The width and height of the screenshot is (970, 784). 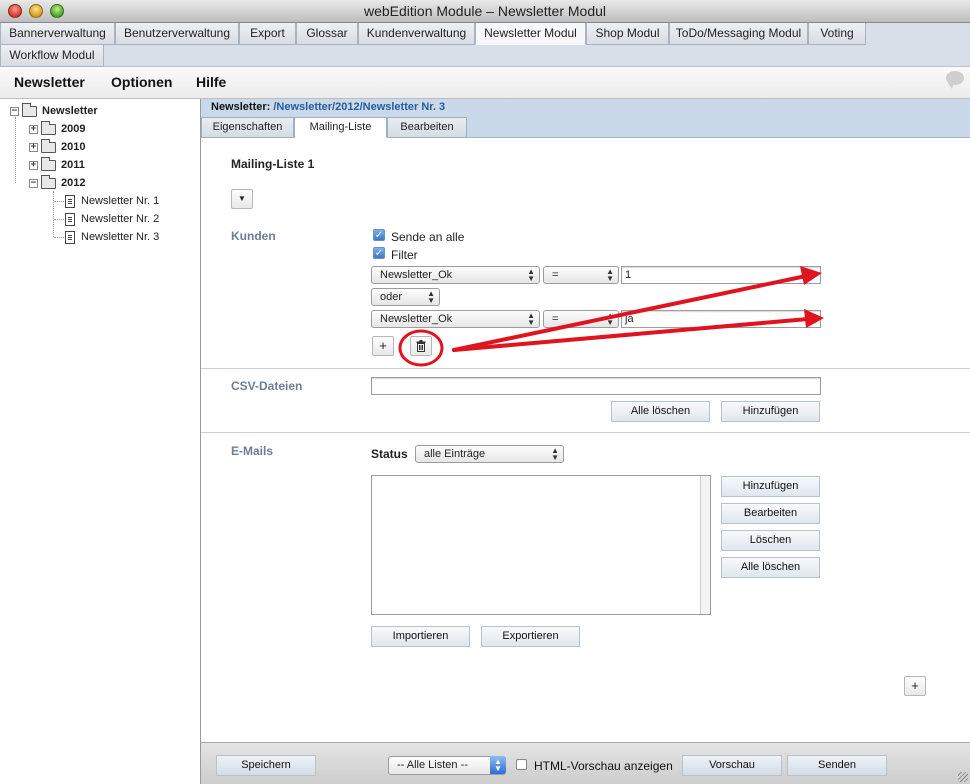 I want to click on html-preview-label: HTML-Vorschau anzeigen, so click(x=603, y=766).